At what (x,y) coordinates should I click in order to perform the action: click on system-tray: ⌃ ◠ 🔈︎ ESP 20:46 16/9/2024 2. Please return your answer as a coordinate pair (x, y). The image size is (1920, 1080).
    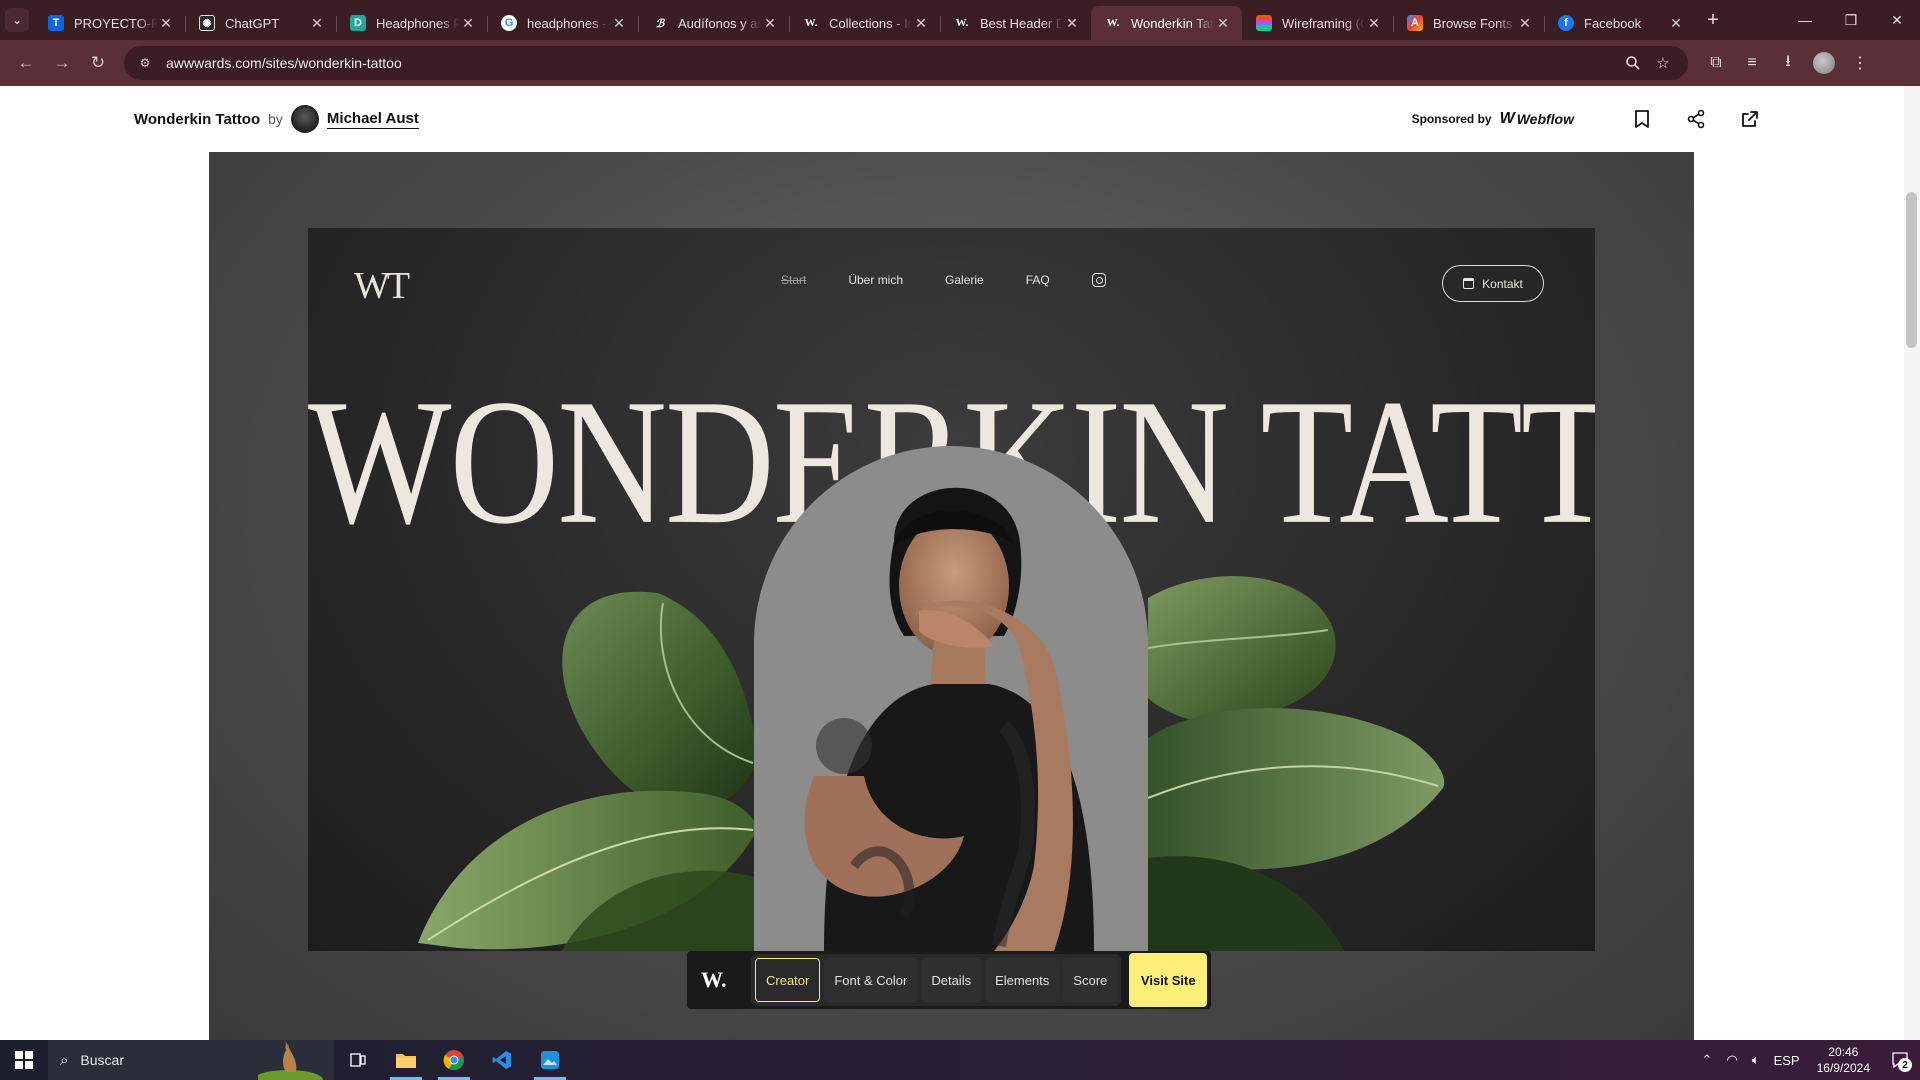
    Looking at the image, I should click on (1807, 1060).